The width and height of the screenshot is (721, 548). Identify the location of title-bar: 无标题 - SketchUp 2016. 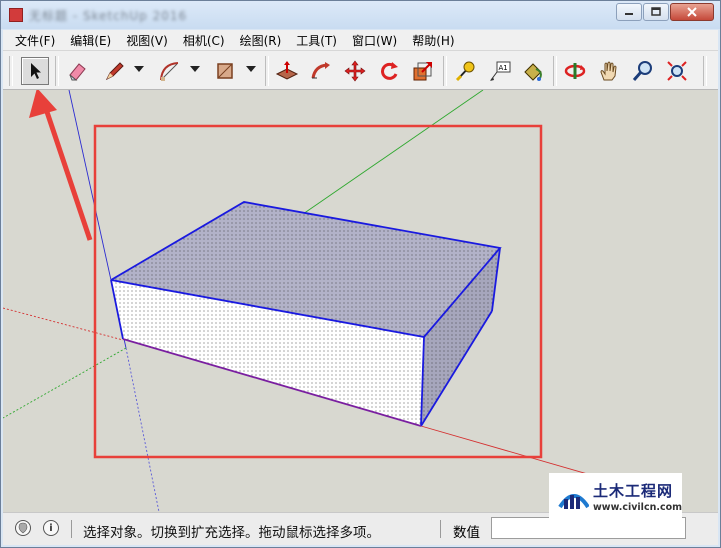
(360, 15).